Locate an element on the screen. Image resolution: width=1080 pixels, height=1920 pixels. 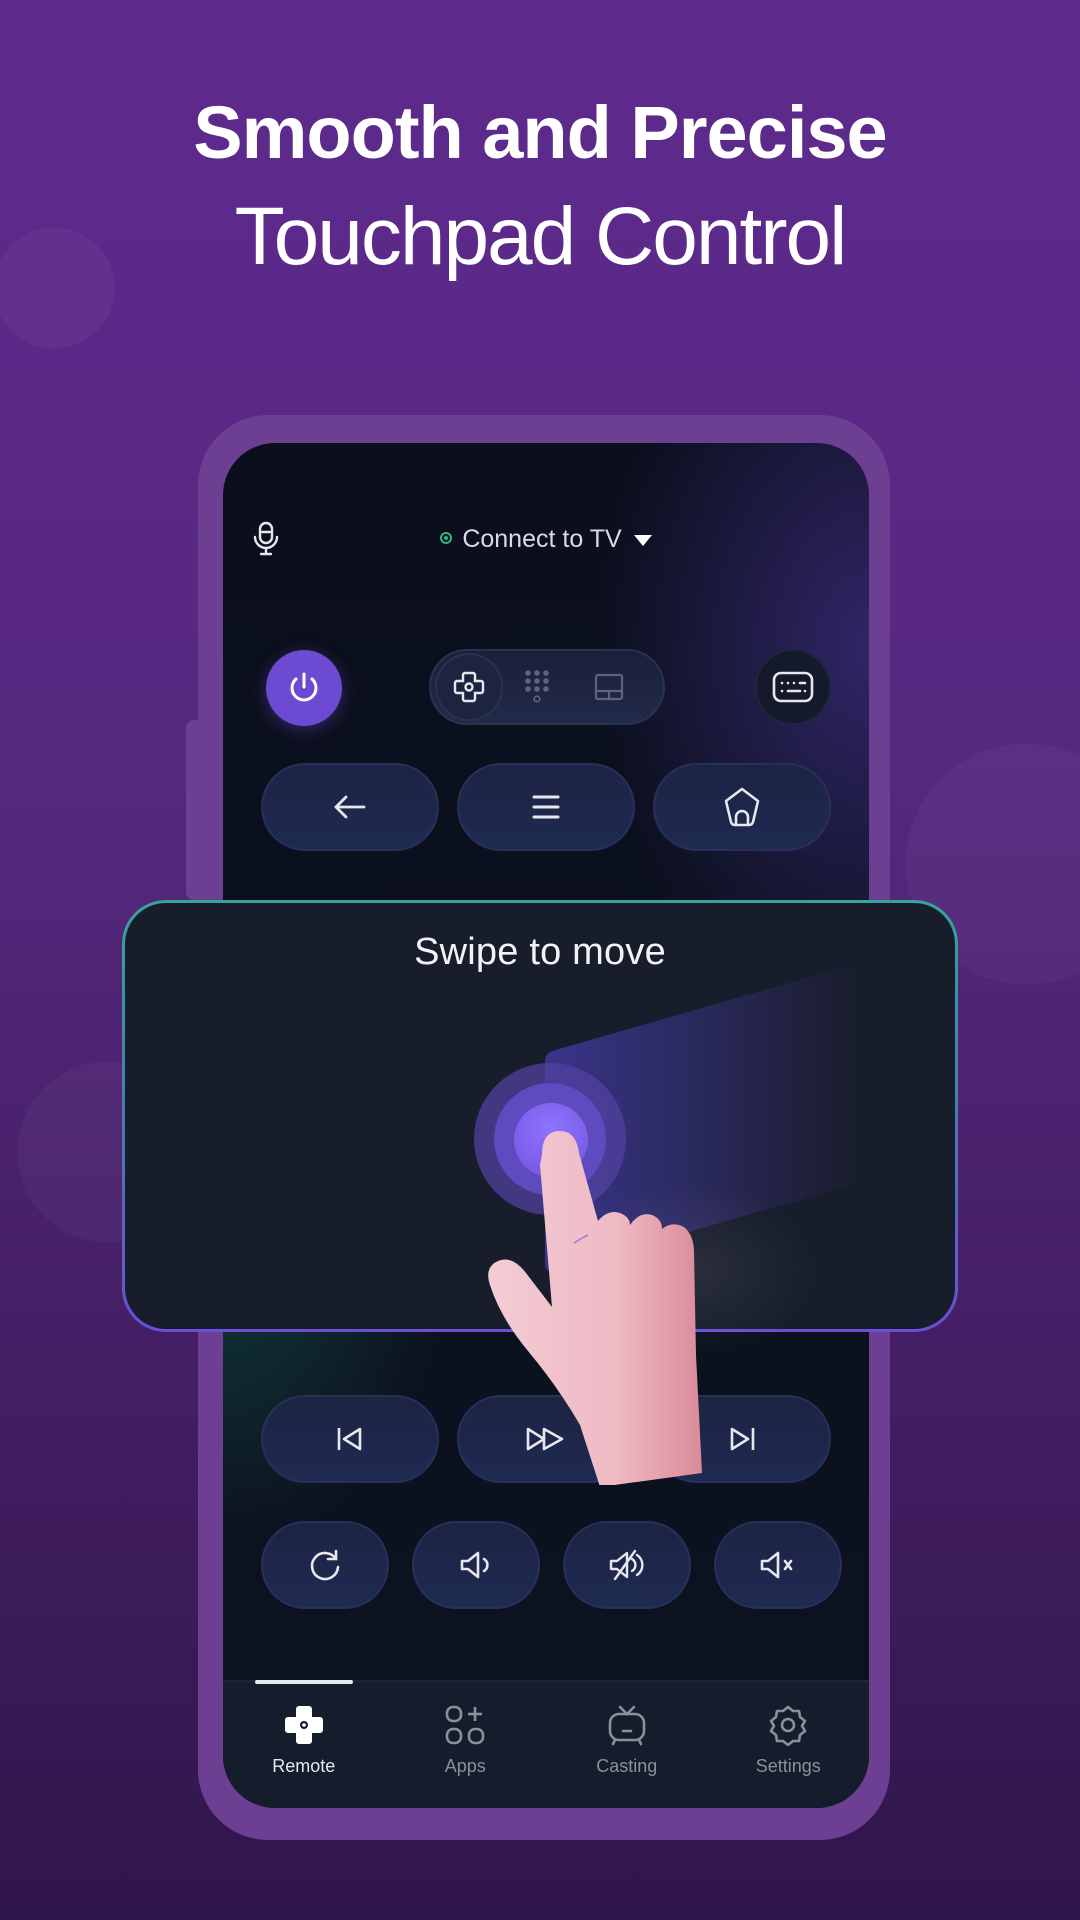
tab-label: Casting is located at coordinates (627, 1766).